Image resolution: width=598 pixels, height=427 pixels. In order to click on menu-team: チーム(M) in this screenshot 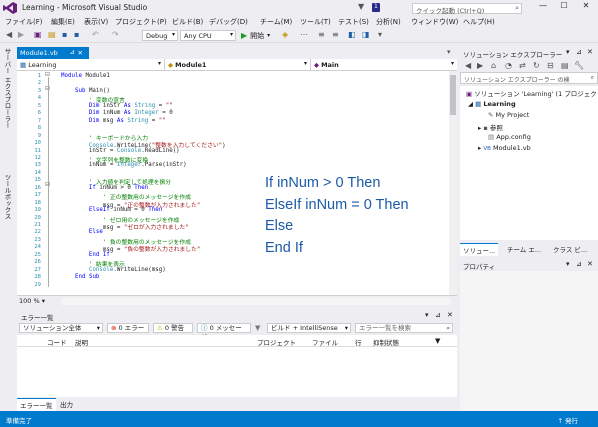, I will do `click(276, 22)`.